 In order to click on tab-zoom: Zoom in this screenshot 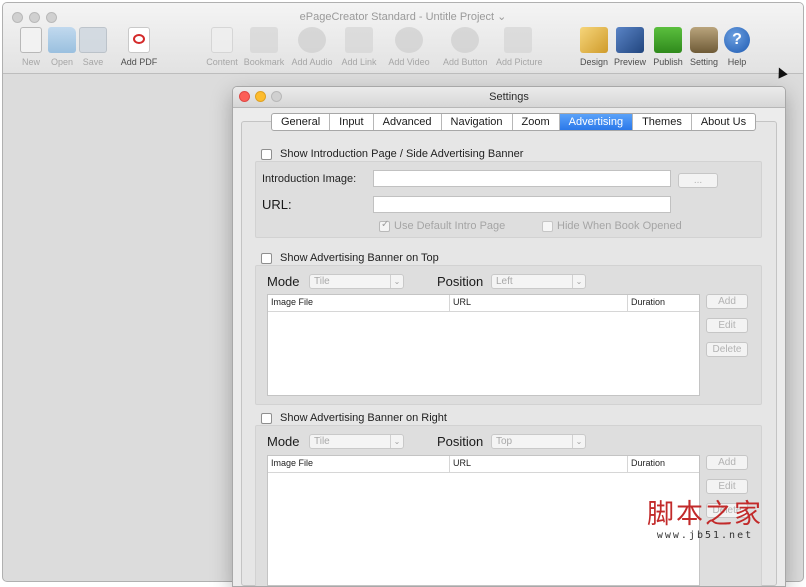, I will do `click(536, 122)`.